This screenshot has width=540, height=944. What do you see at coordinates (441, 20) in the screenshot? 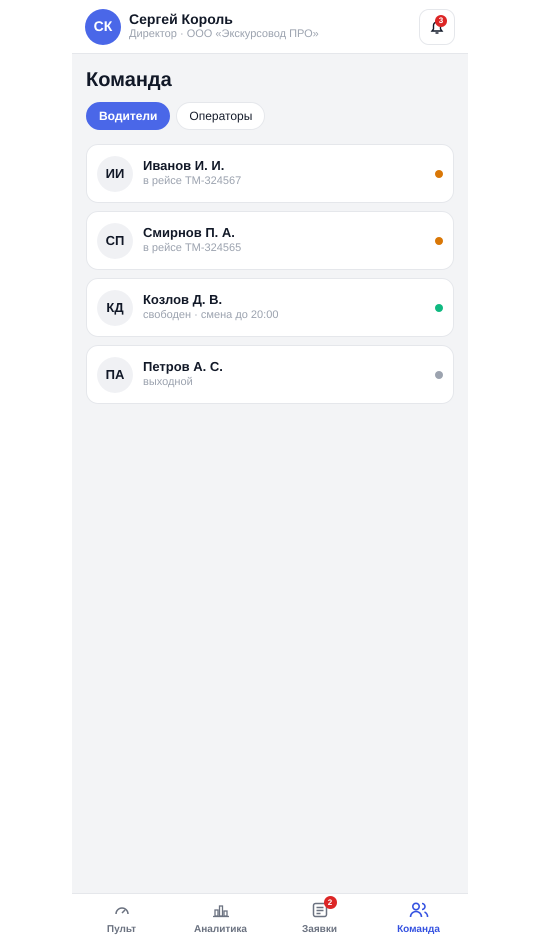
I see `notification-count: 3` at bounding box center [441, 20].